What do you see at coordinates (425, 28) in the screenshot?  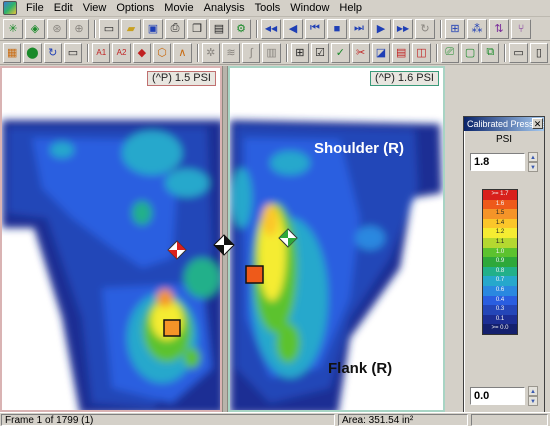 I see `loop-button: ↻` at bounding box center [425, 28].